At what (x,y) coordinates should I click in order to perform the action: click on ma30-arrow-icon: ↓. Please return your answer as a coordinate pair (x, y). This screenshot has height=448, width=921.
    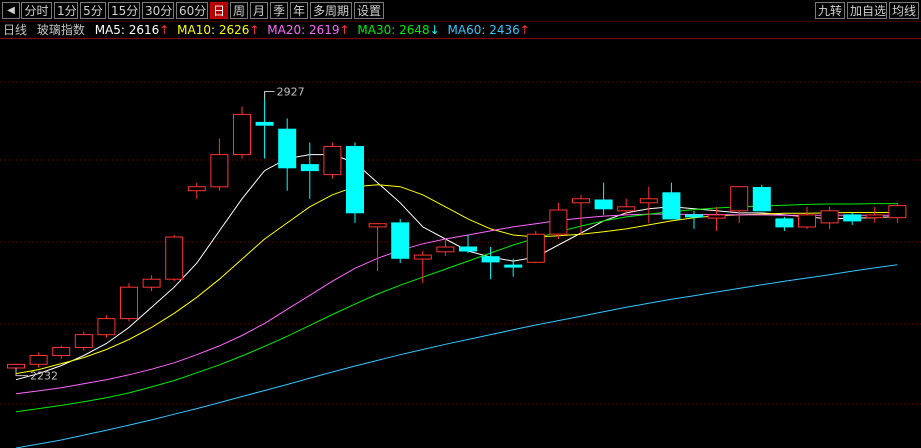
    Looking at the image, I should click on (434, 30).